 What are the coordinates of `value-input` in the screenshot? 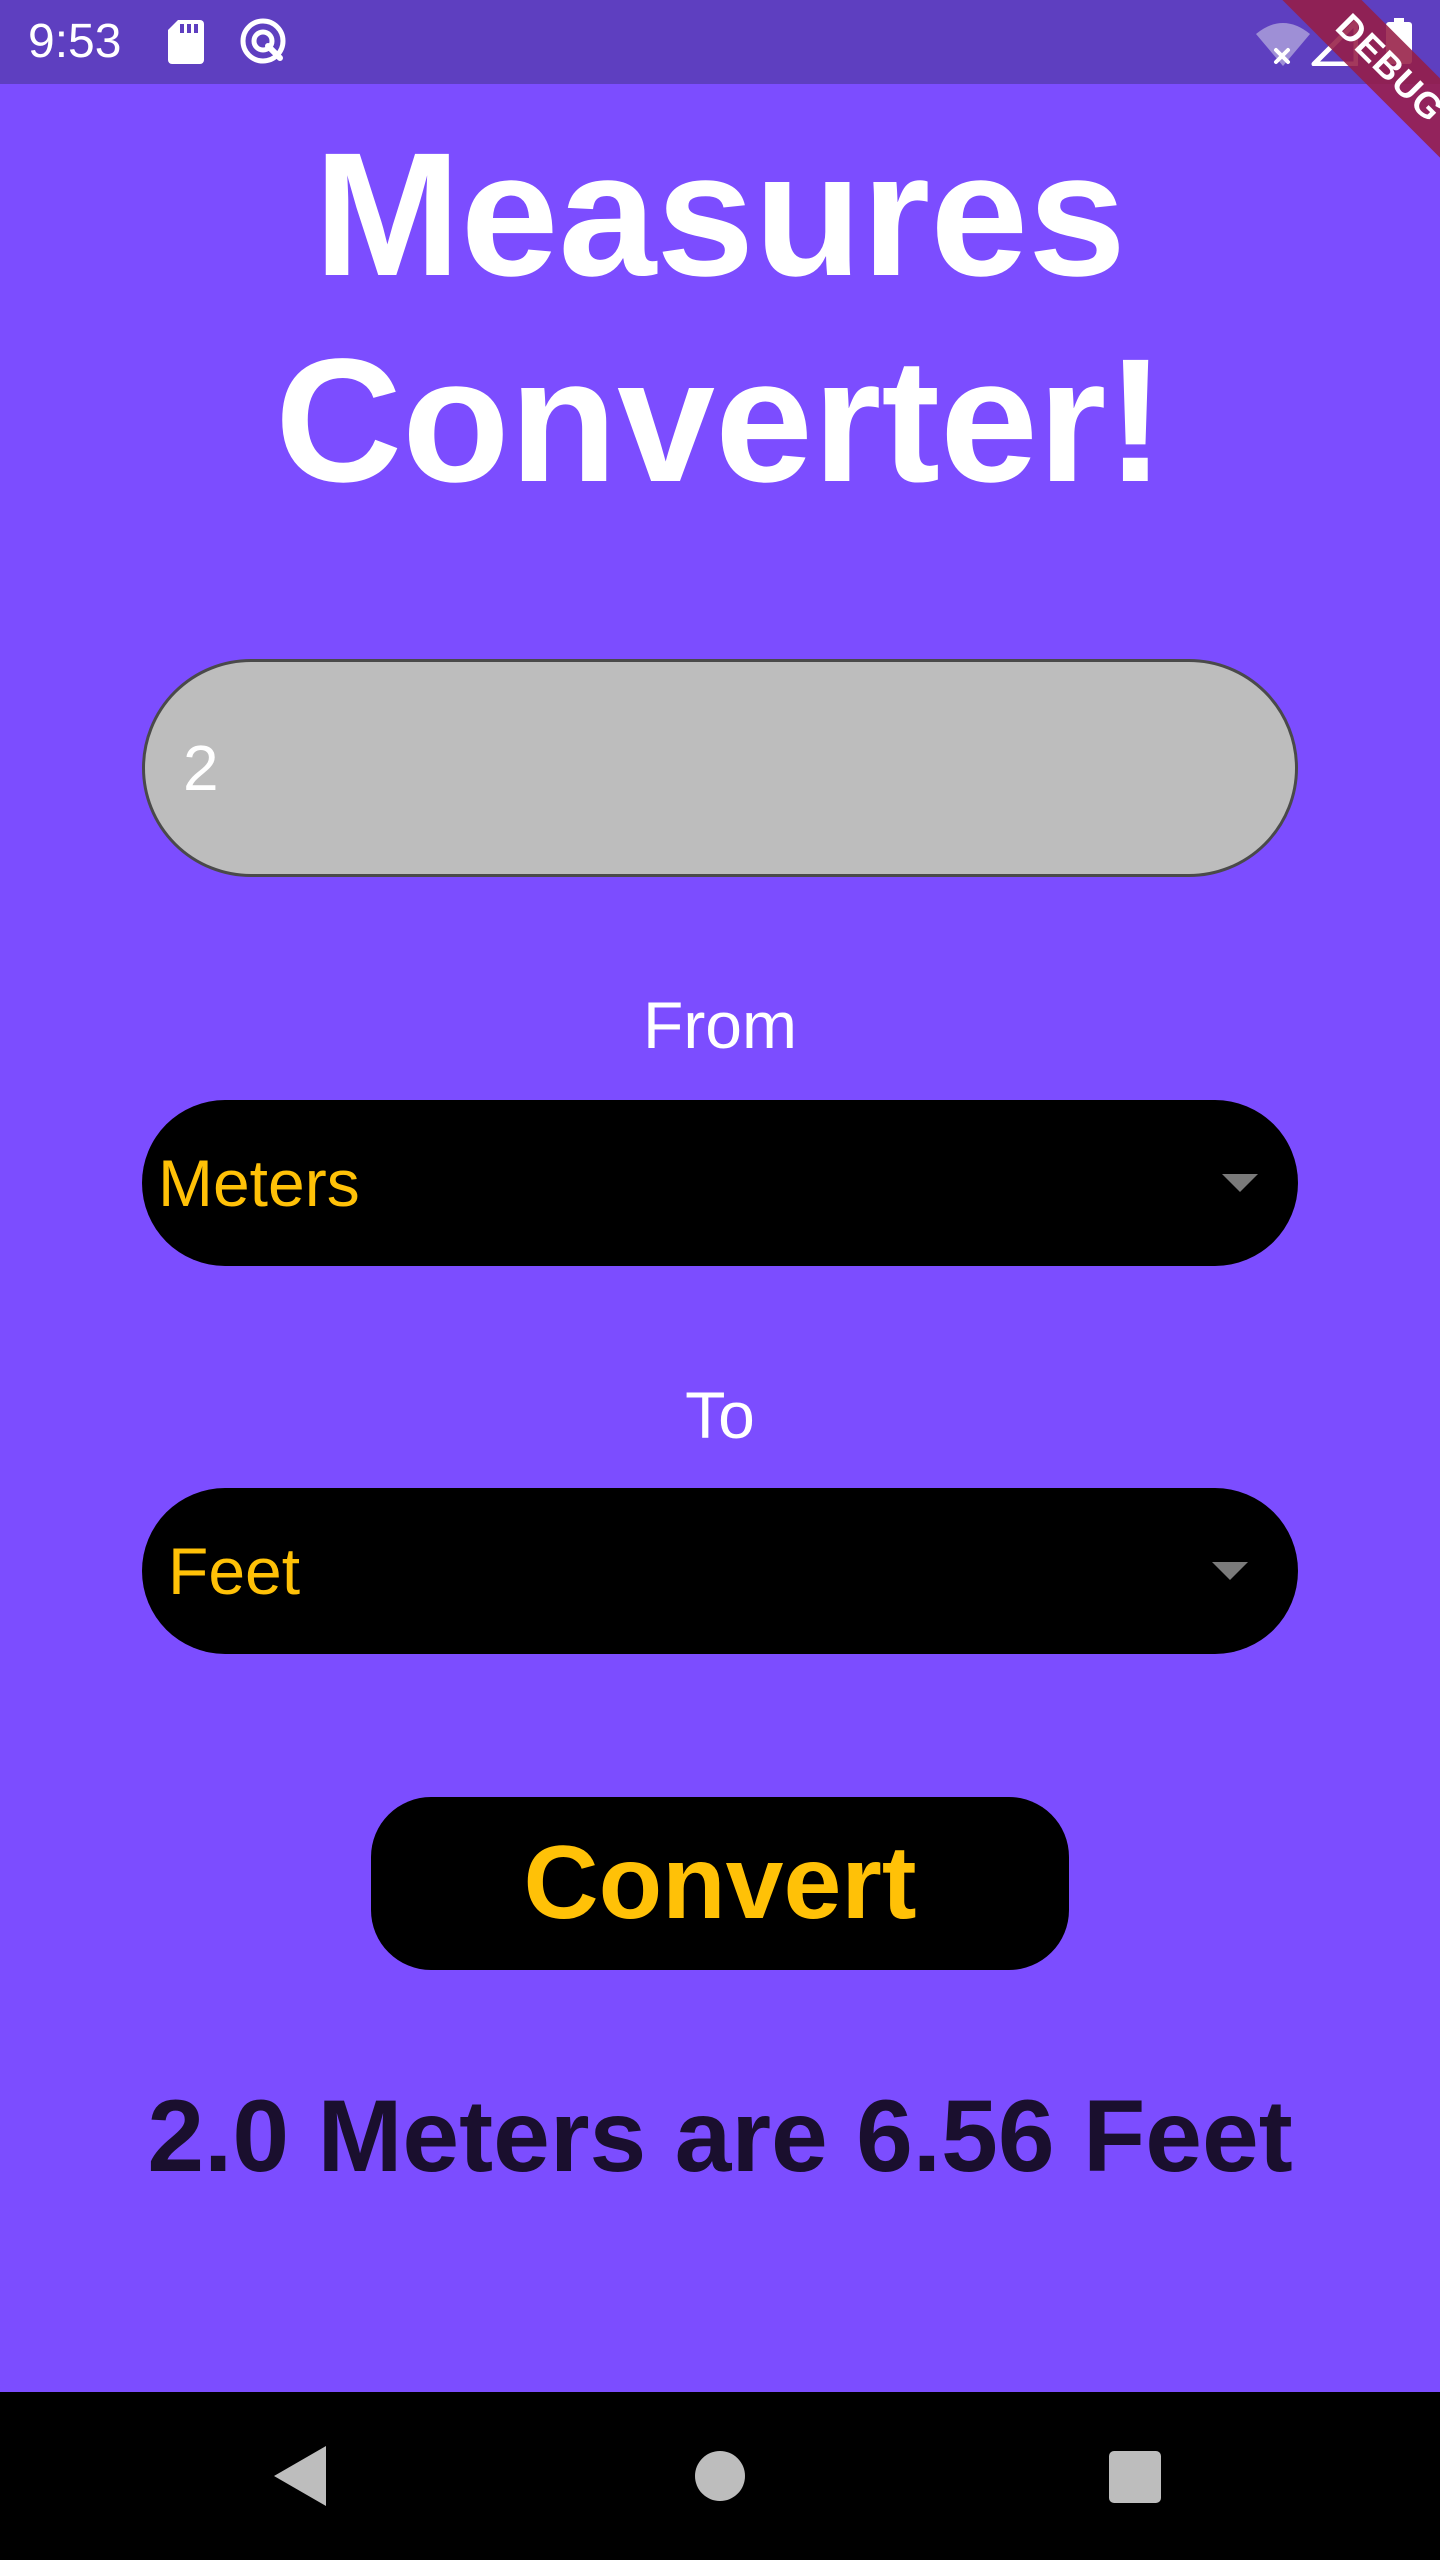 It's located at (713, 768).